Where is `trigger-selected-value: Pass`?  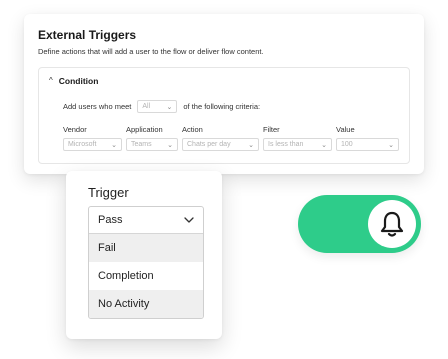
trigger-selected-value: Pass is located at coordinates (110, 220).